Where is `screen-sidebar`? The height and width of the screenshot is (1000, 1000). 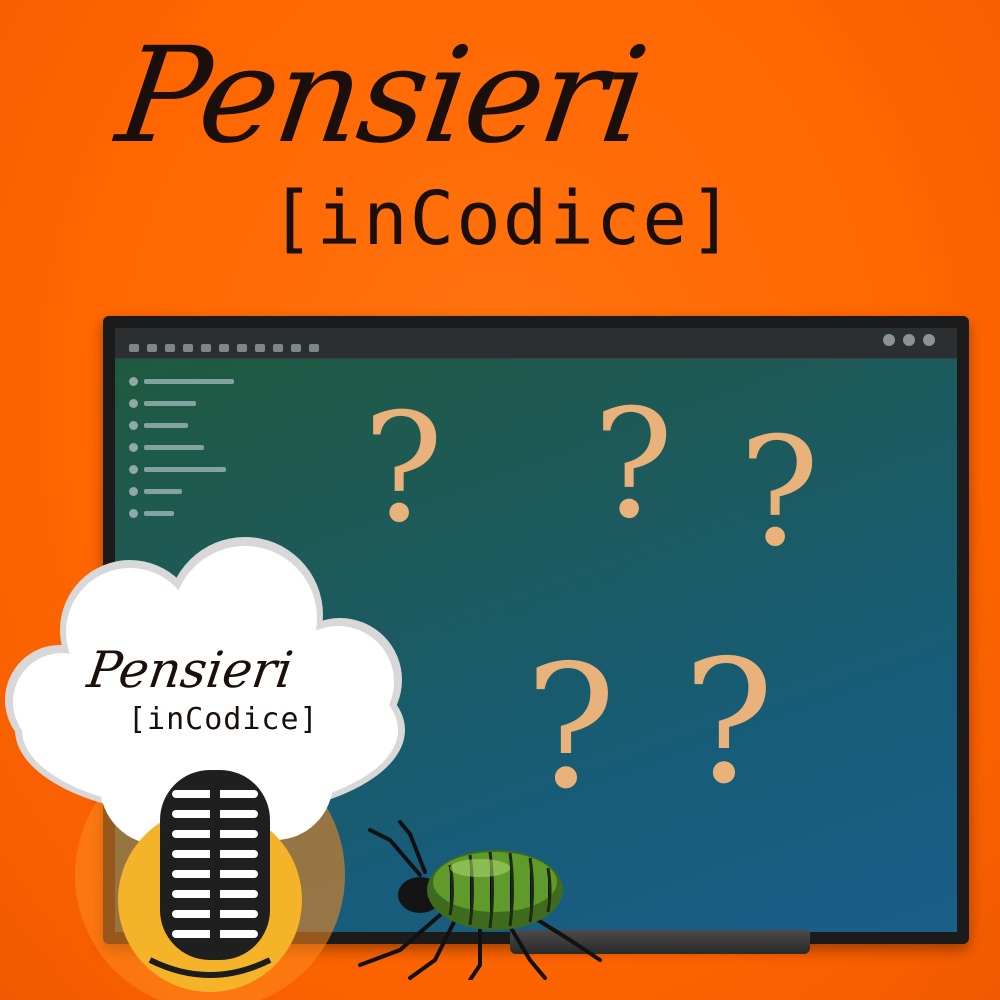 screen-sidebar is located at coordinates (184, 447).